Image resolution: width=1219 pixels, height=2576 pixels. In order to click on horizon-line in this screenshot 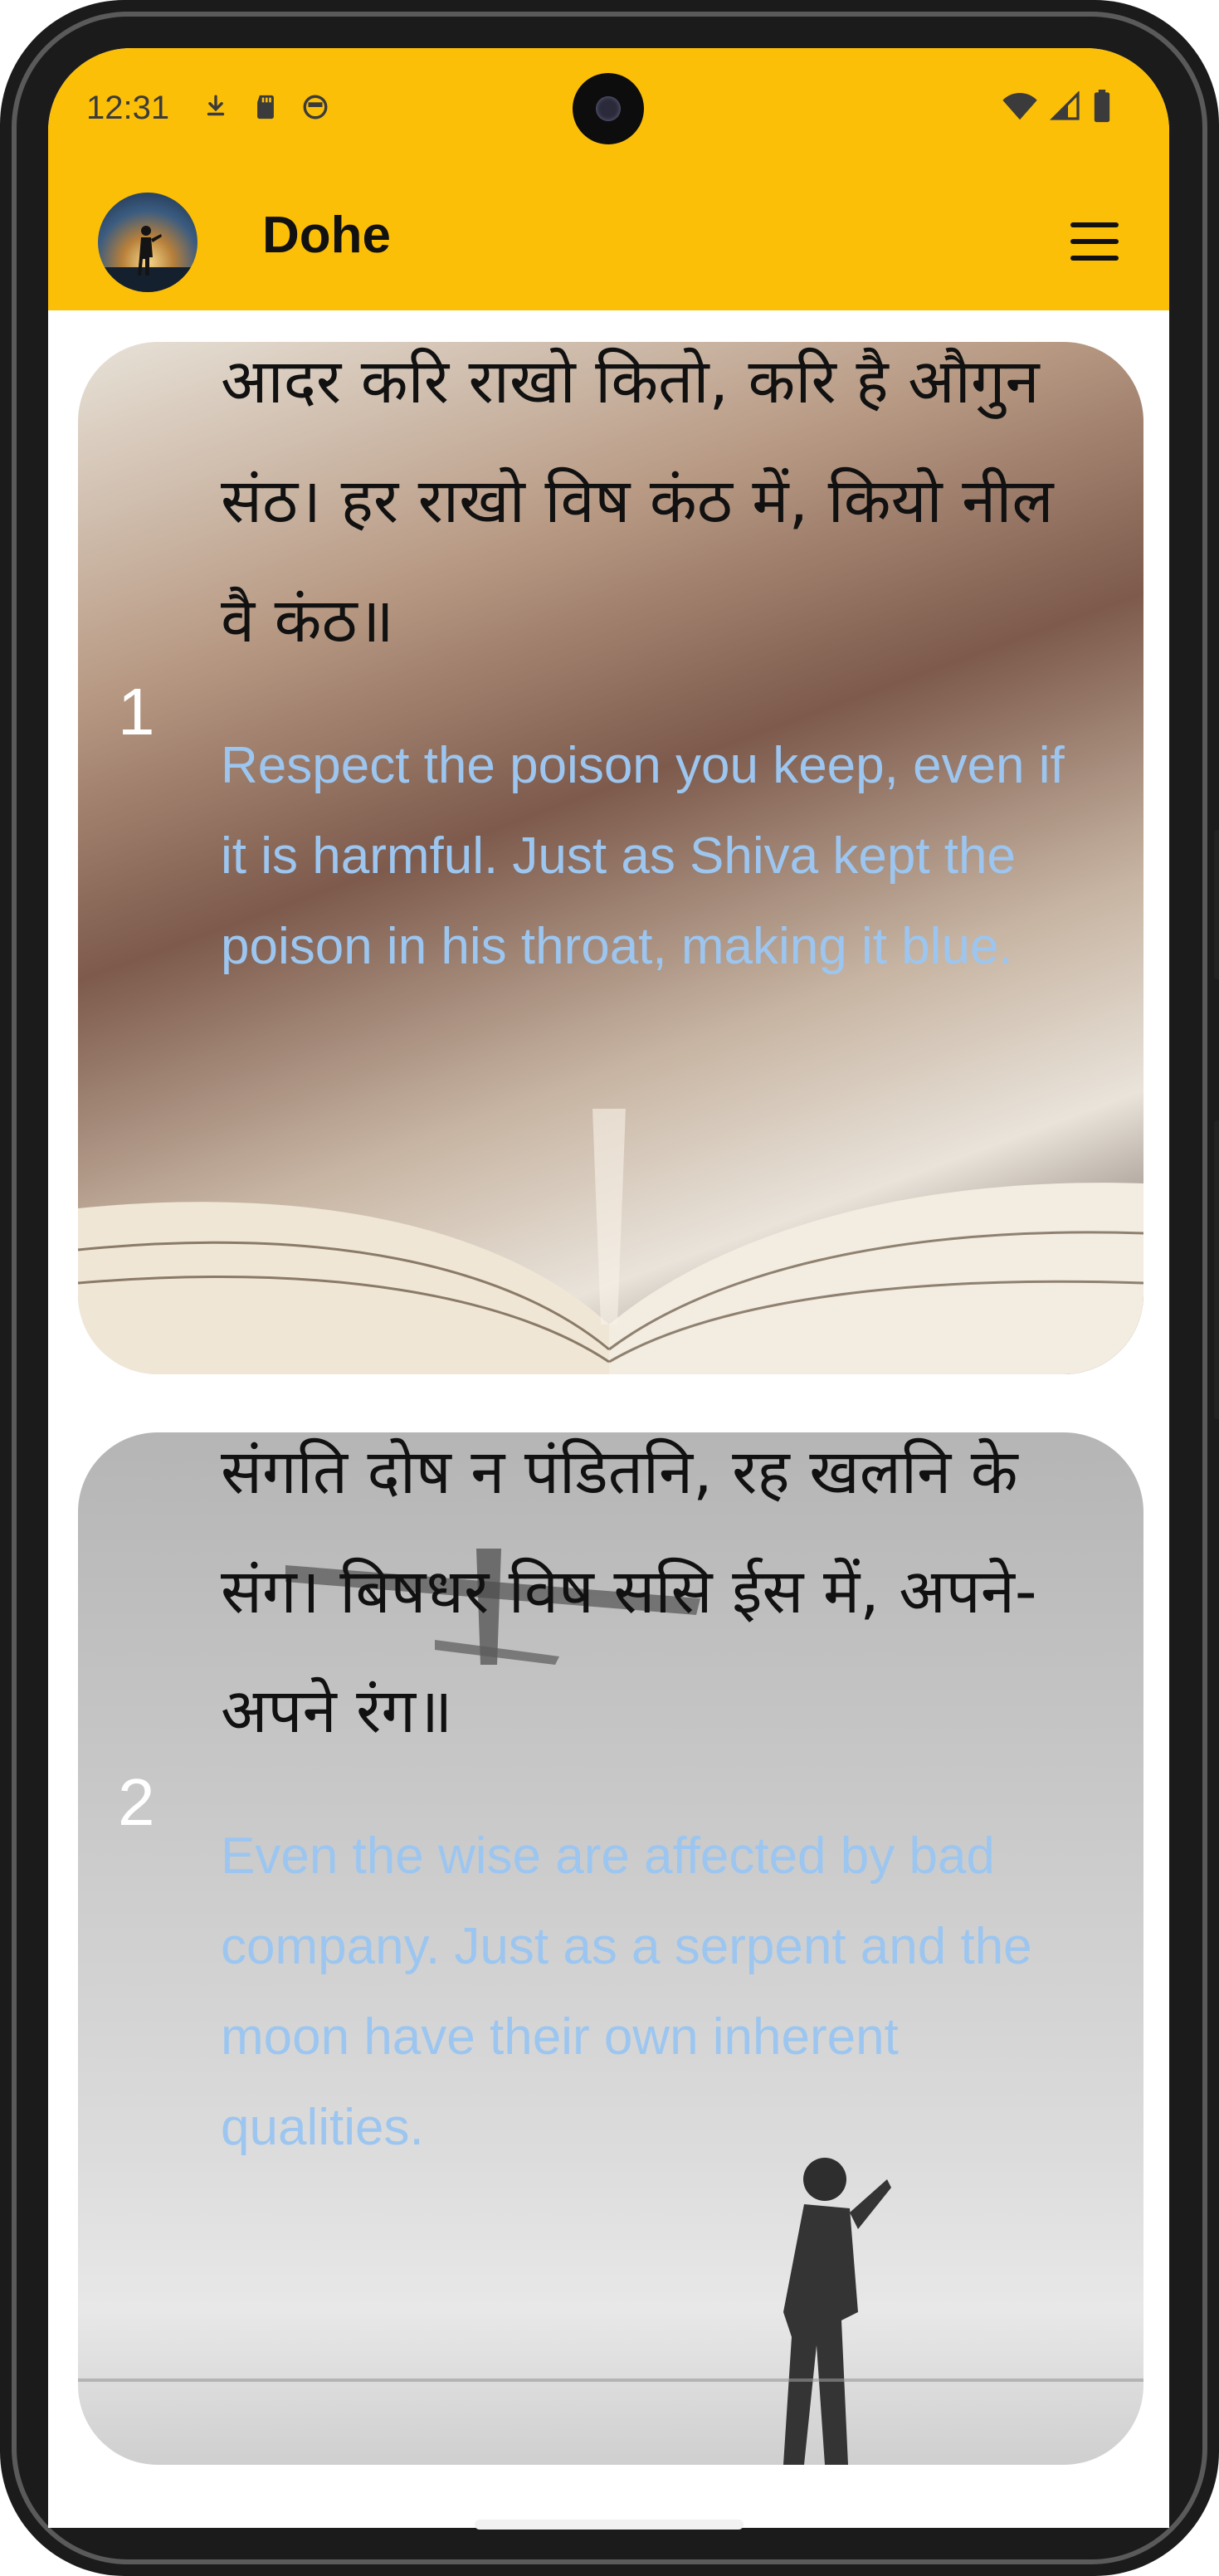, I will do `click(610, 2380)`.